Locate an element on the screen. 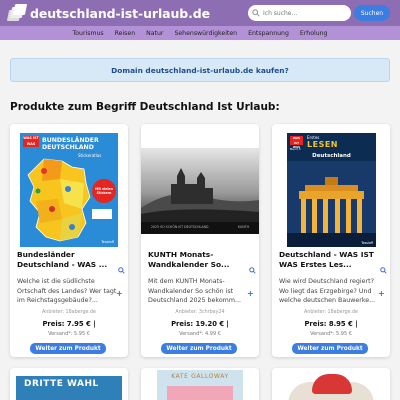 The height and width of the screenshot is (400, 400). product-image: DRITTE WAHL is located at coordinates (69, 388).